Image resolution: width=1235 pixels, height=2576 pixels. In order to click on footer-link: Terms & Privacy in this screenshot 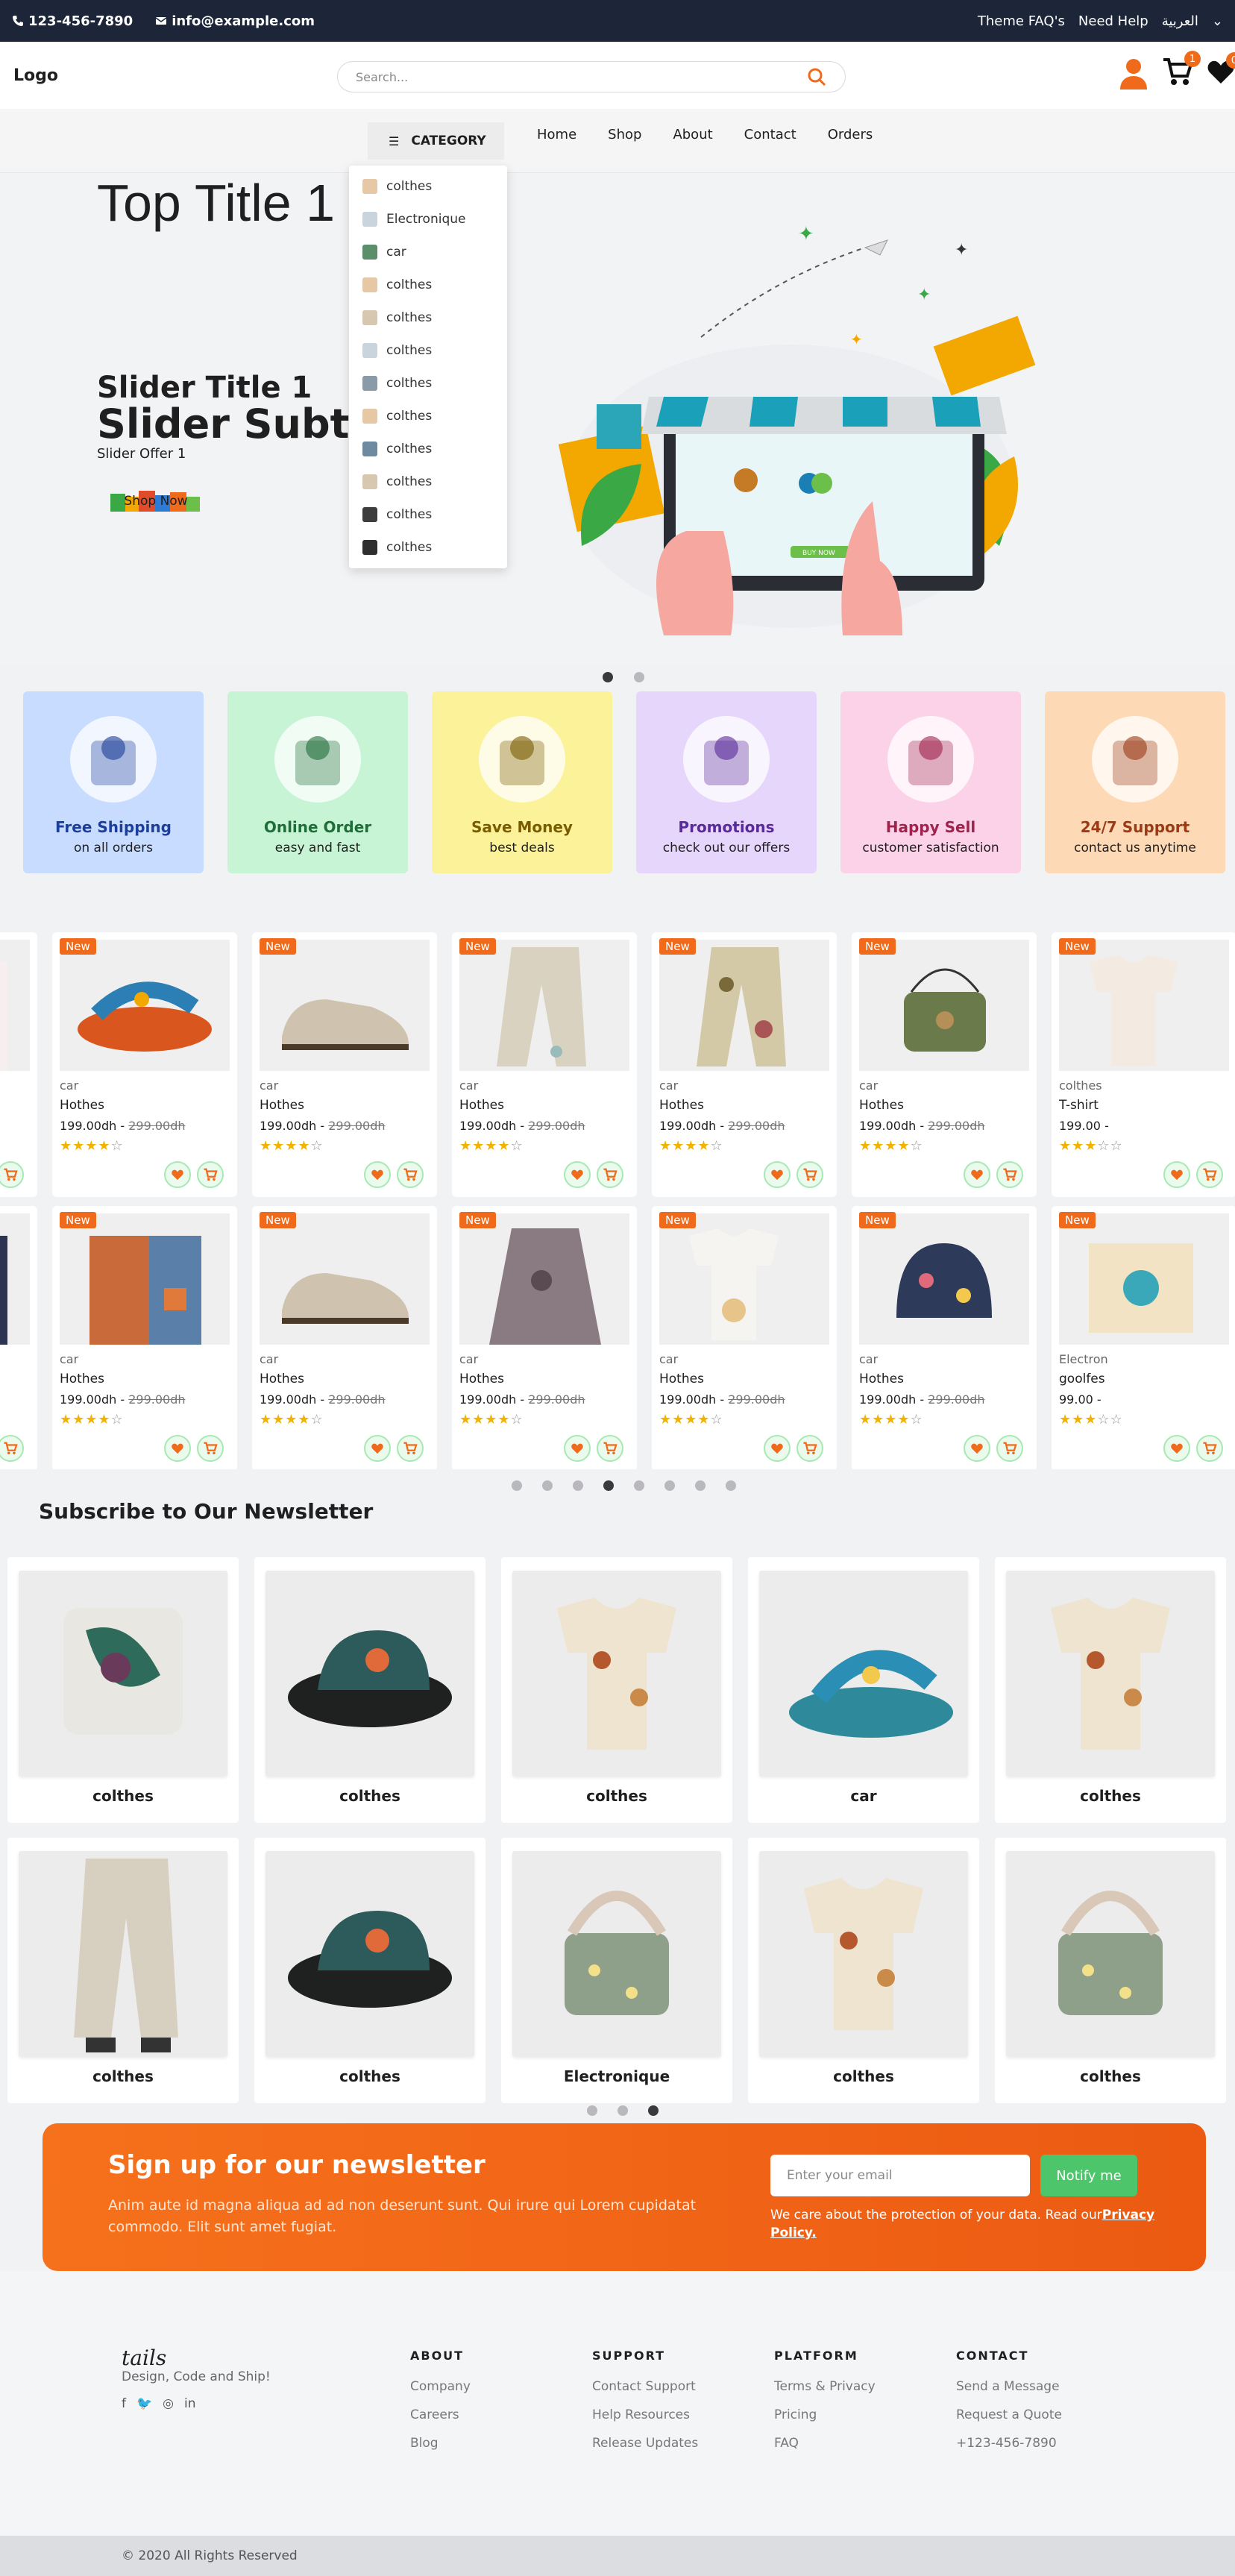, I will do `click(825, 2387)`.